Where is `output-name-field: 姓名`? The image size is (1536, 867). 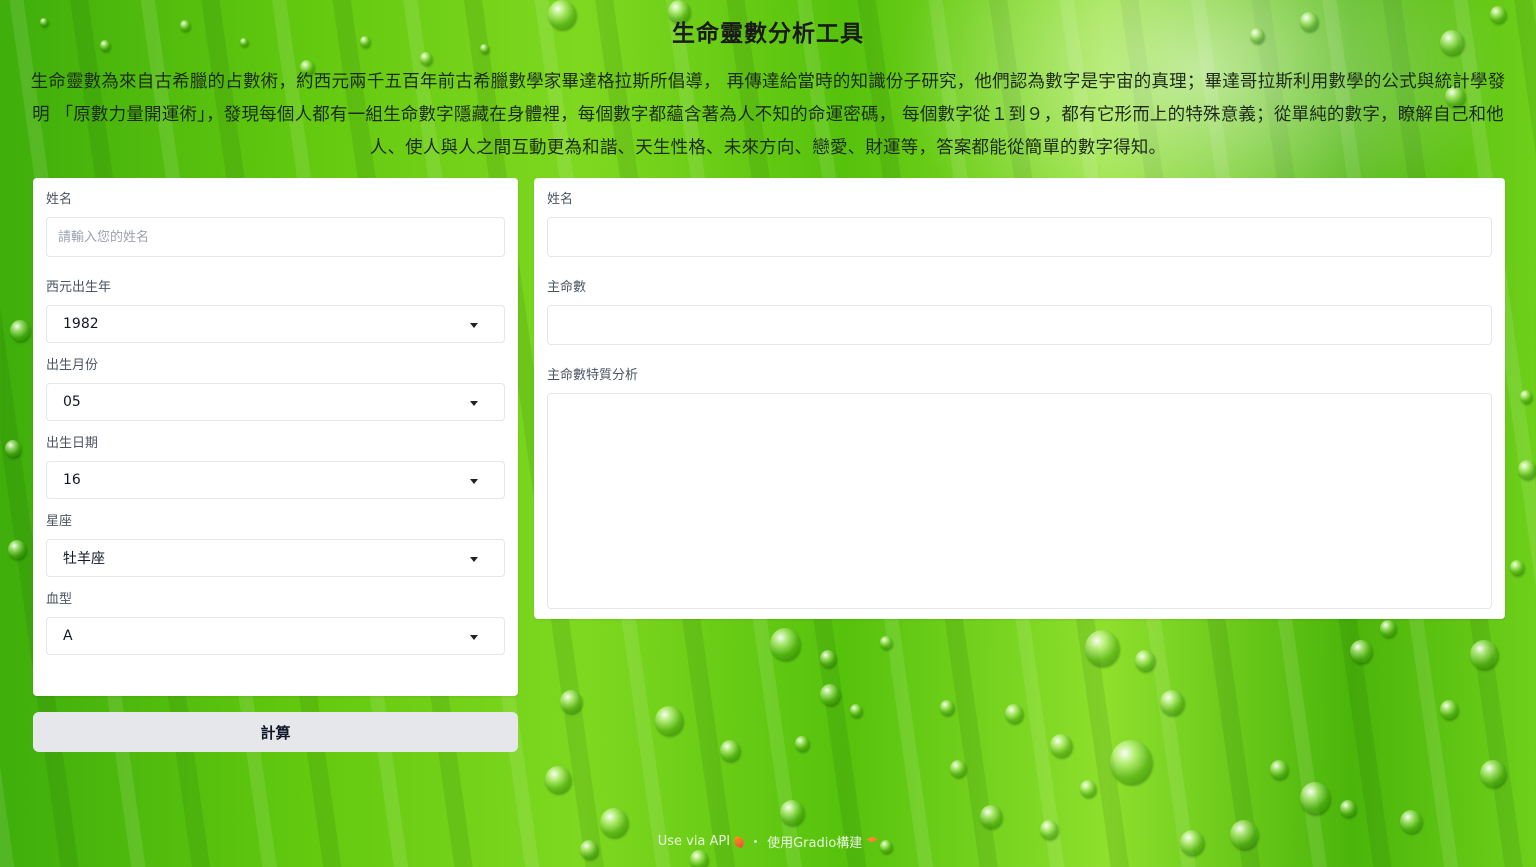 output-name-field: 姓名 is located at coordinates (1019, 223).